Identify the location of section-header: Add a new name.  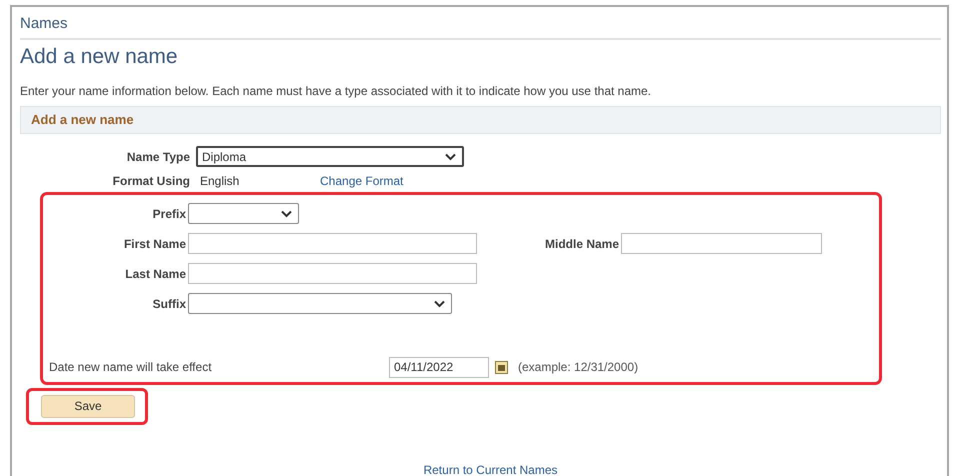
(480, 120).